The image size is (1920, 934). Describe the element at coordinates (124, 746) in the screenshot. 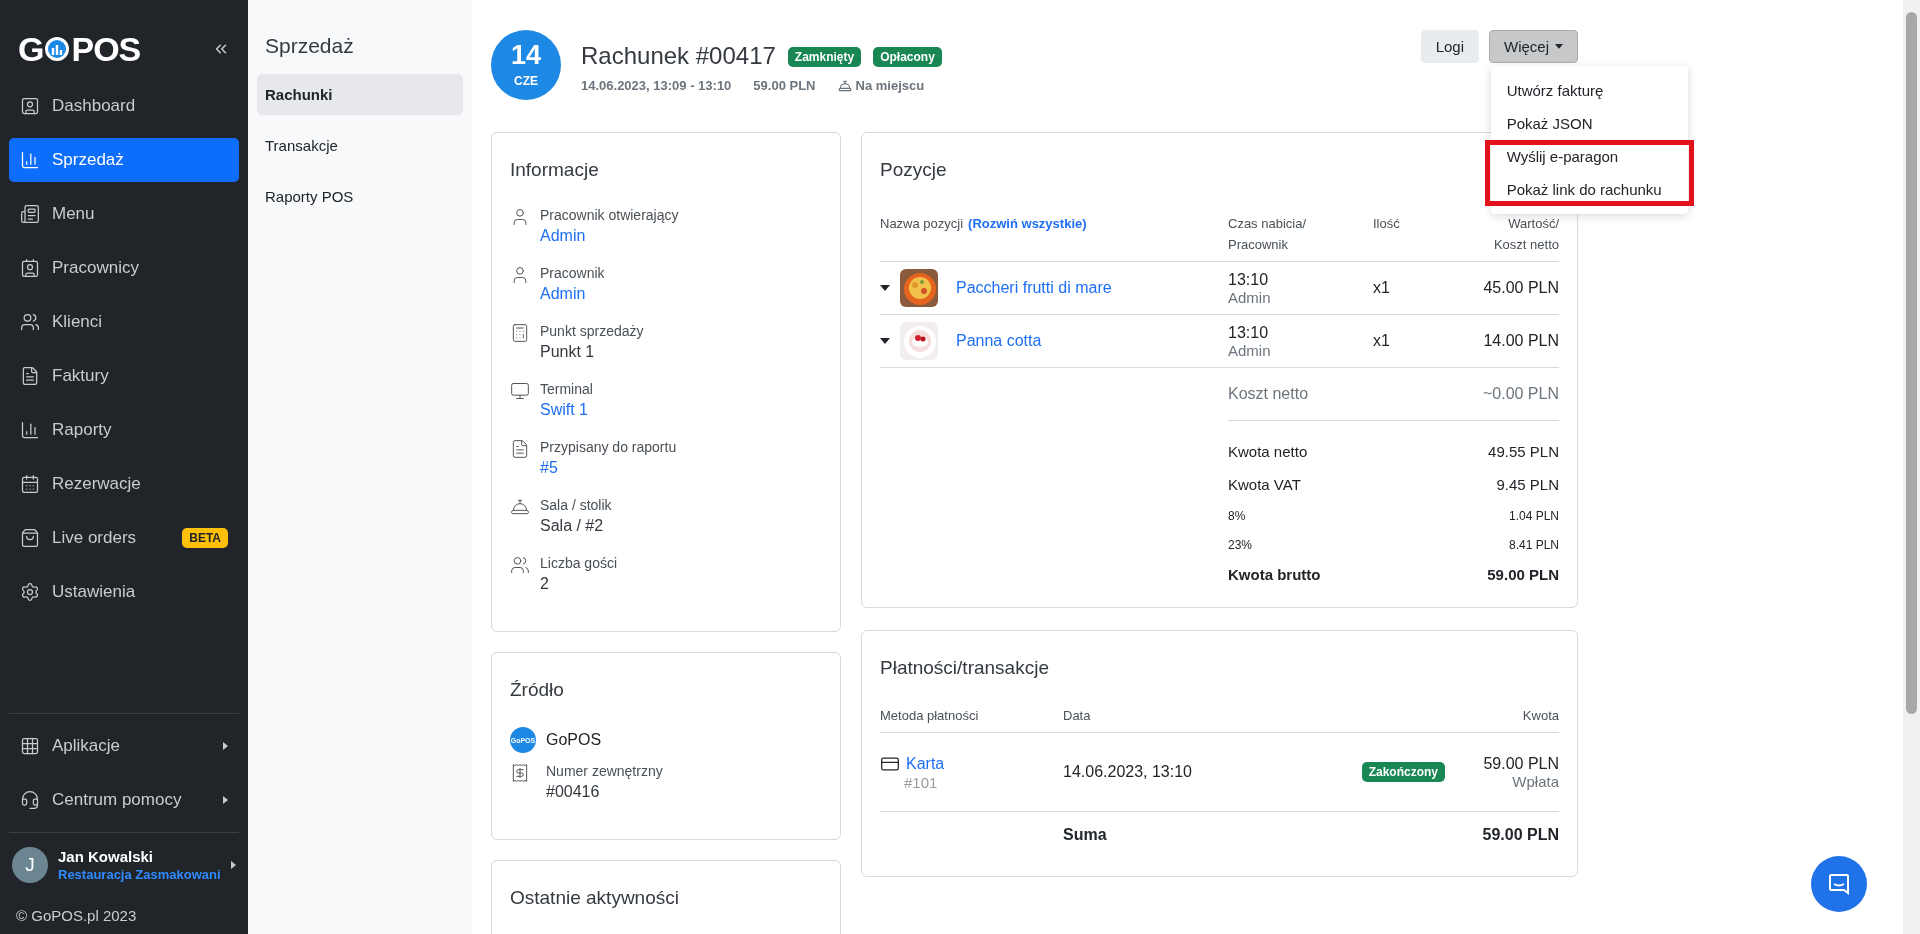

I see `sidebar-item: Aplikacje` at that location.